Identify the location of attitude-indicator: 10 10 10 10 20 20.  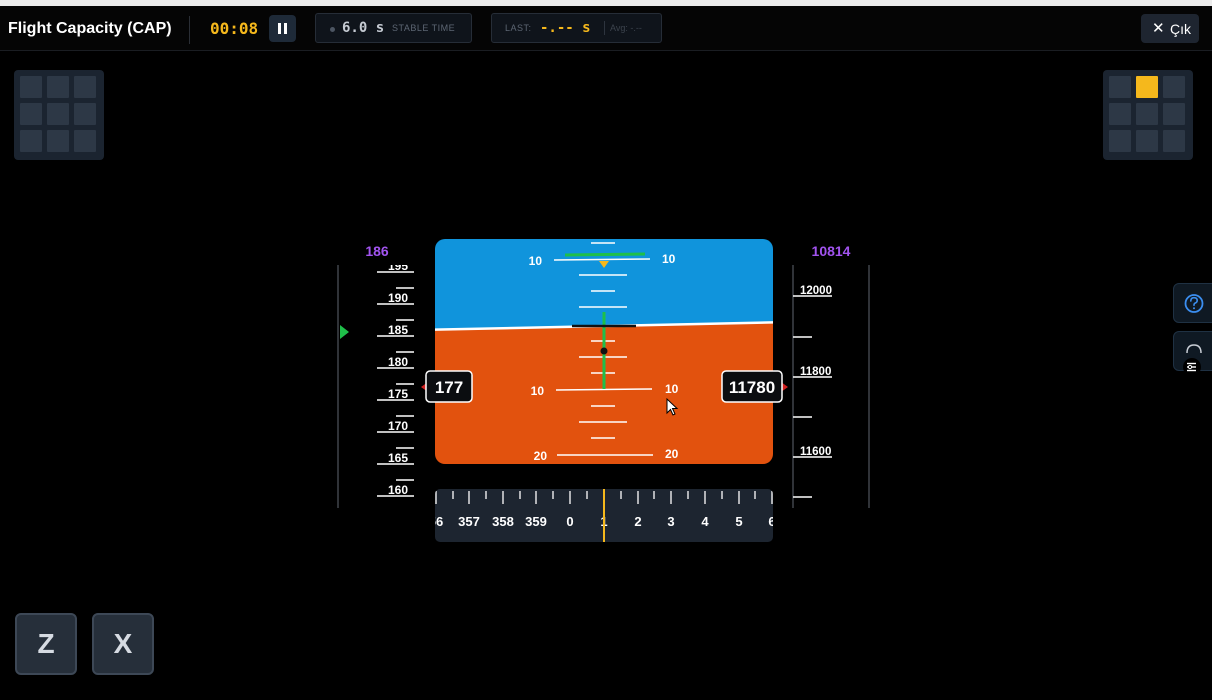
(604, 351).